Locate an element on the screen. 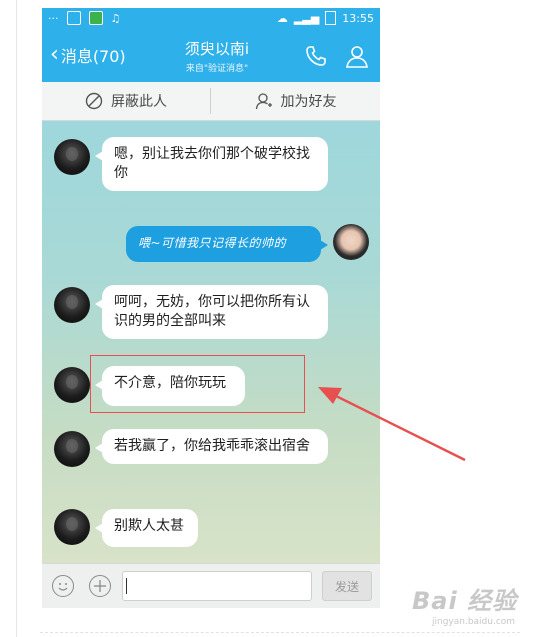 Image resolution: width=541 pixels, height=637 pixels. message-bubble: 呵呵，无妨，你可以把你所有认识的男的全部叫来 is located at coordinates (211, 312).